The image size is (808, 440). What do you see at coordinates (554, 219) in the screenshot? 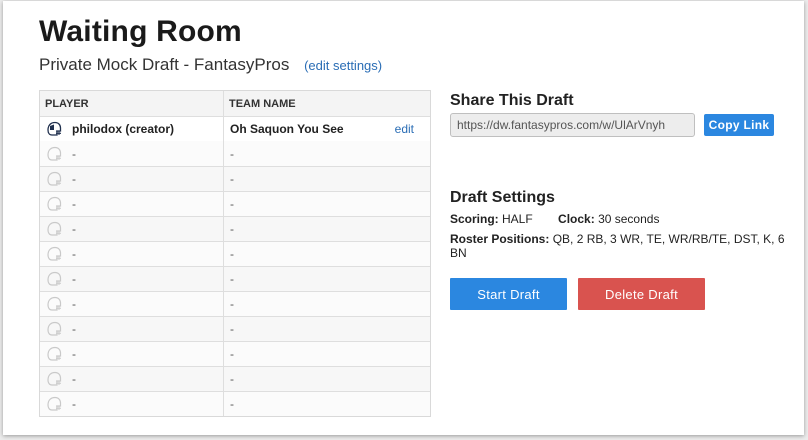
I see `scoring-clock-line: Scoring: HALF Clock: 30 seconds` at bounding box center [554, 219].